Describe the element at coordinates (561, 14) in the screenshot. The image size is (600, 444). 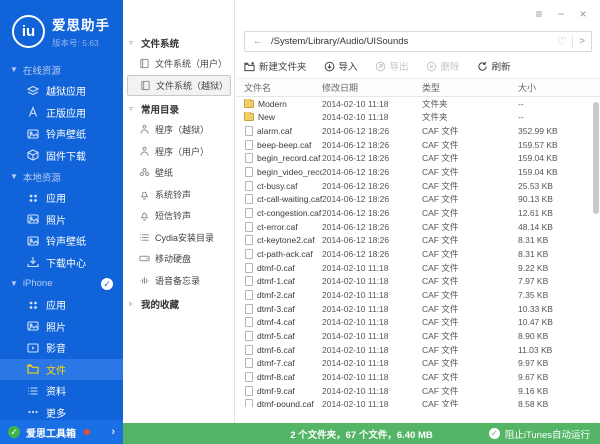
I see `minimize-icon: −` at that location.